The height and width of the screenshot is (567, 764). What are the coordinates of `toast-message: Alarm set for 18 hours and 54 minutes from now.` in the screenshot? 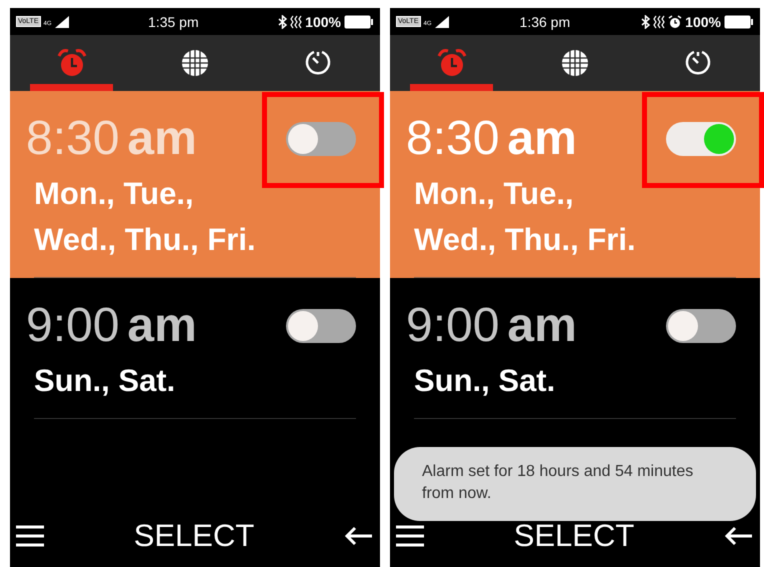 It's located at (575, 484).